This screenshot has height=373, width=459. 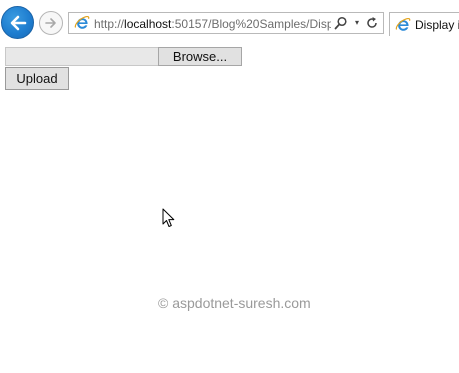 What do you see at coordinates (372, 23) in the screenshot?
I see `refresh-icon` at bounding box center [372, 23].